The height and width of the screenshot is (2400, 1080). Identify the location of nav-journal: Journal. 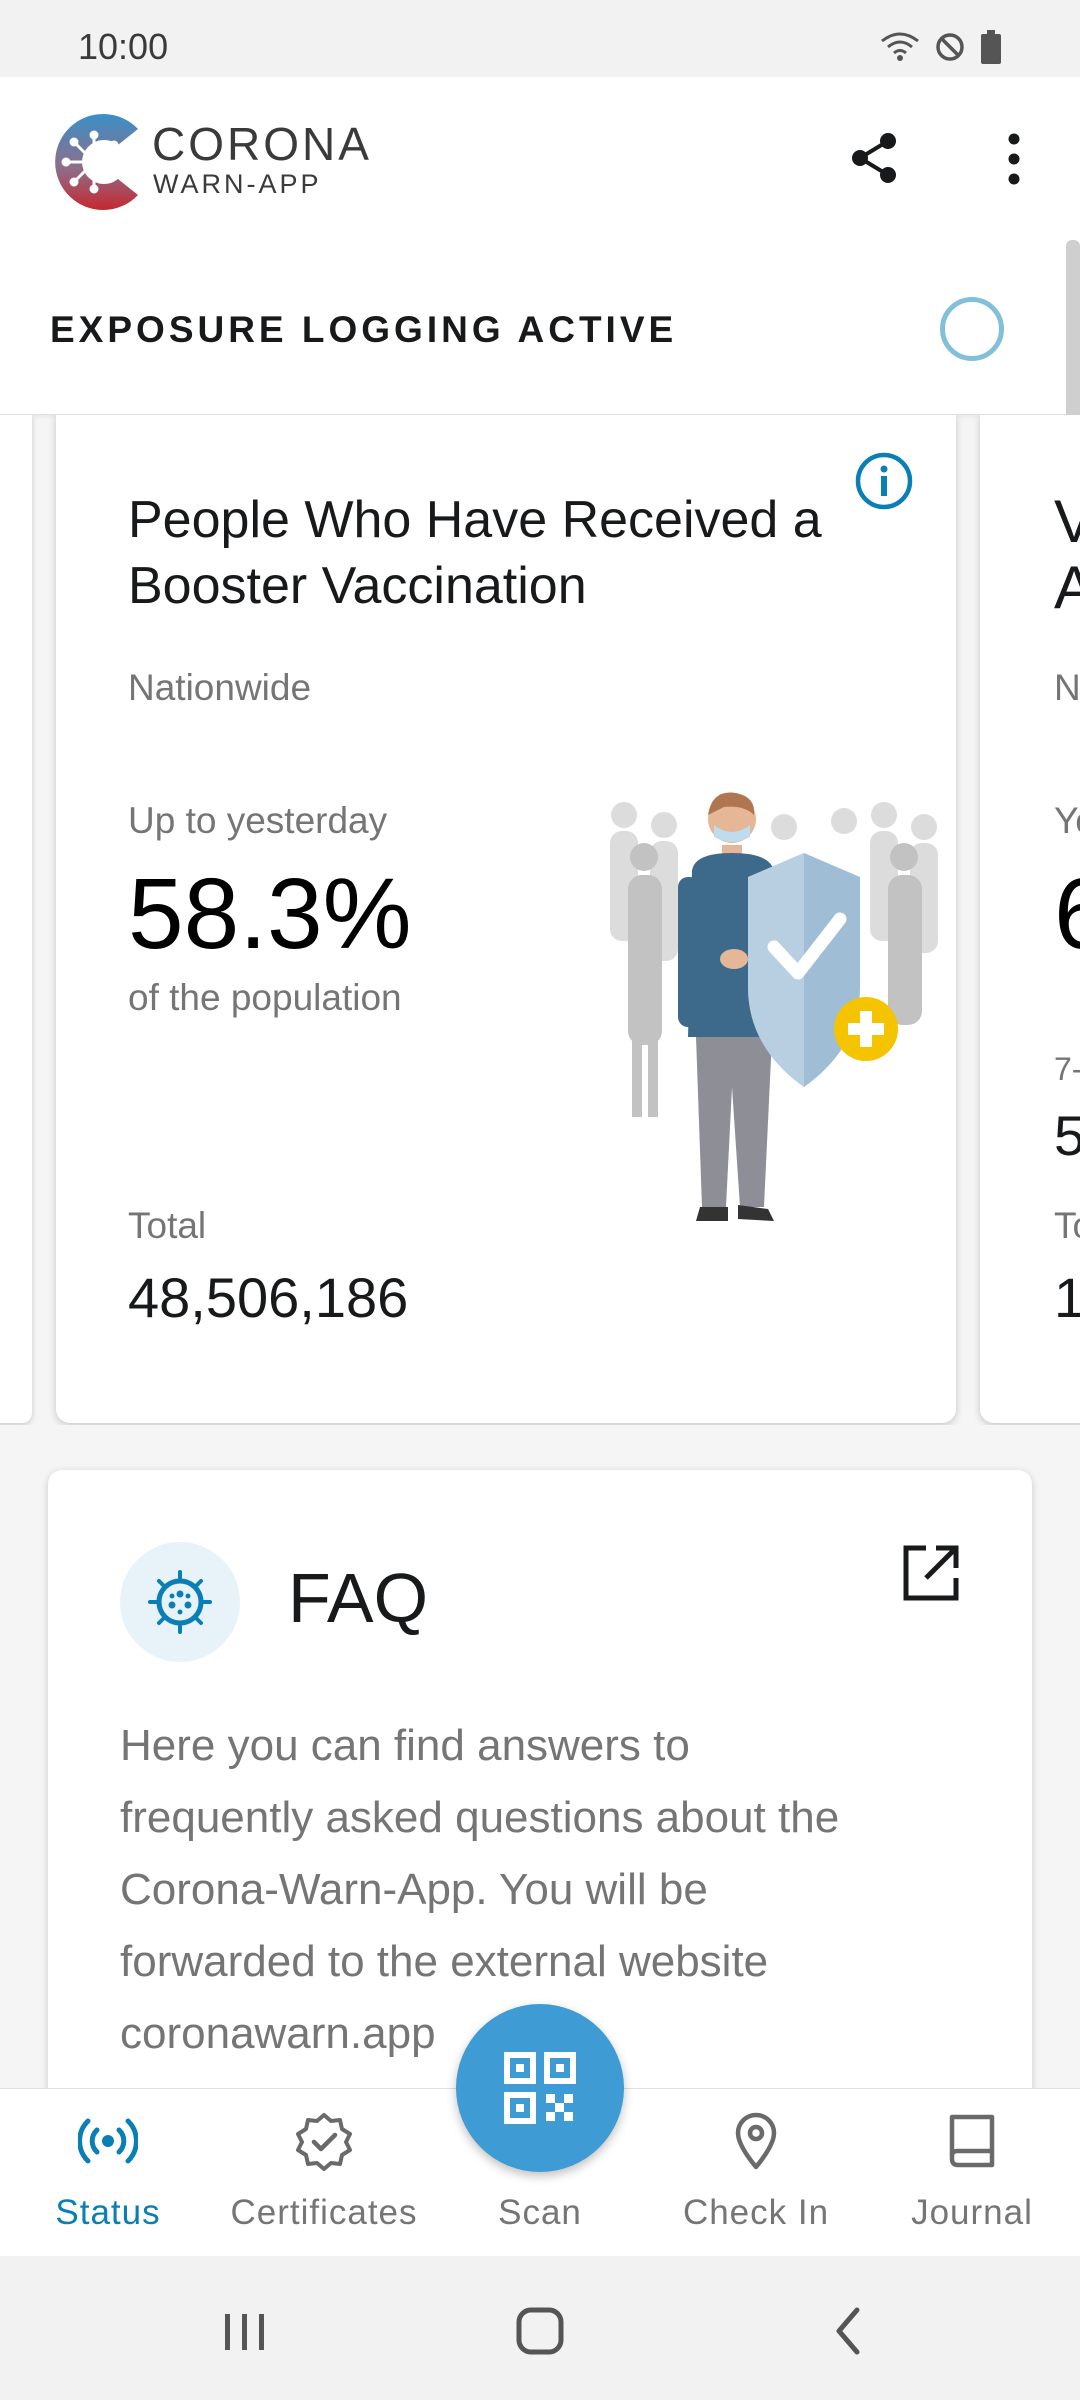
(972, 2173).